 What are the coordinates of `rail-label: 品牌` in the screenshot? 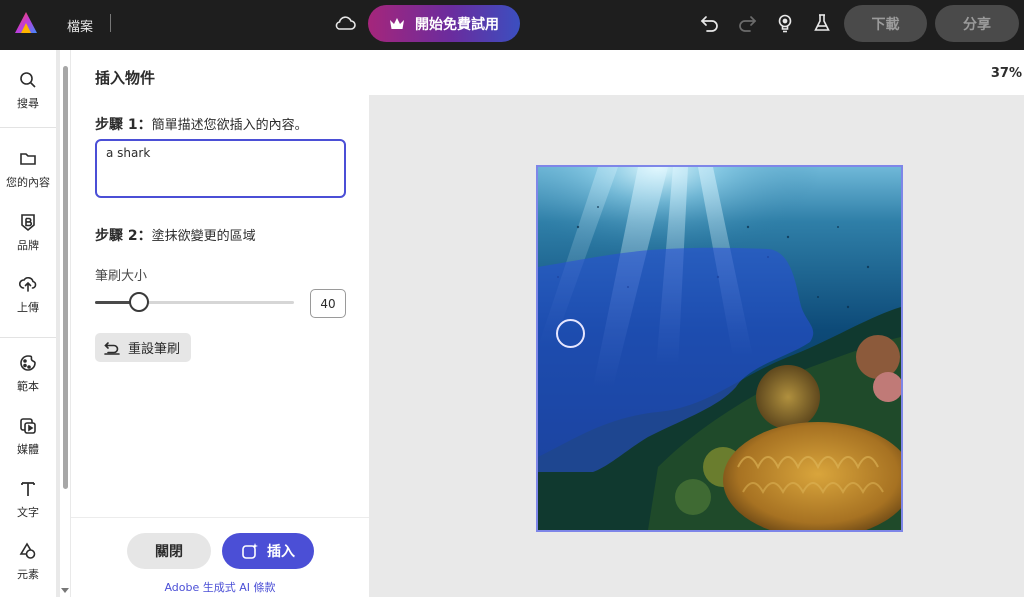 It's located at (28, 245).